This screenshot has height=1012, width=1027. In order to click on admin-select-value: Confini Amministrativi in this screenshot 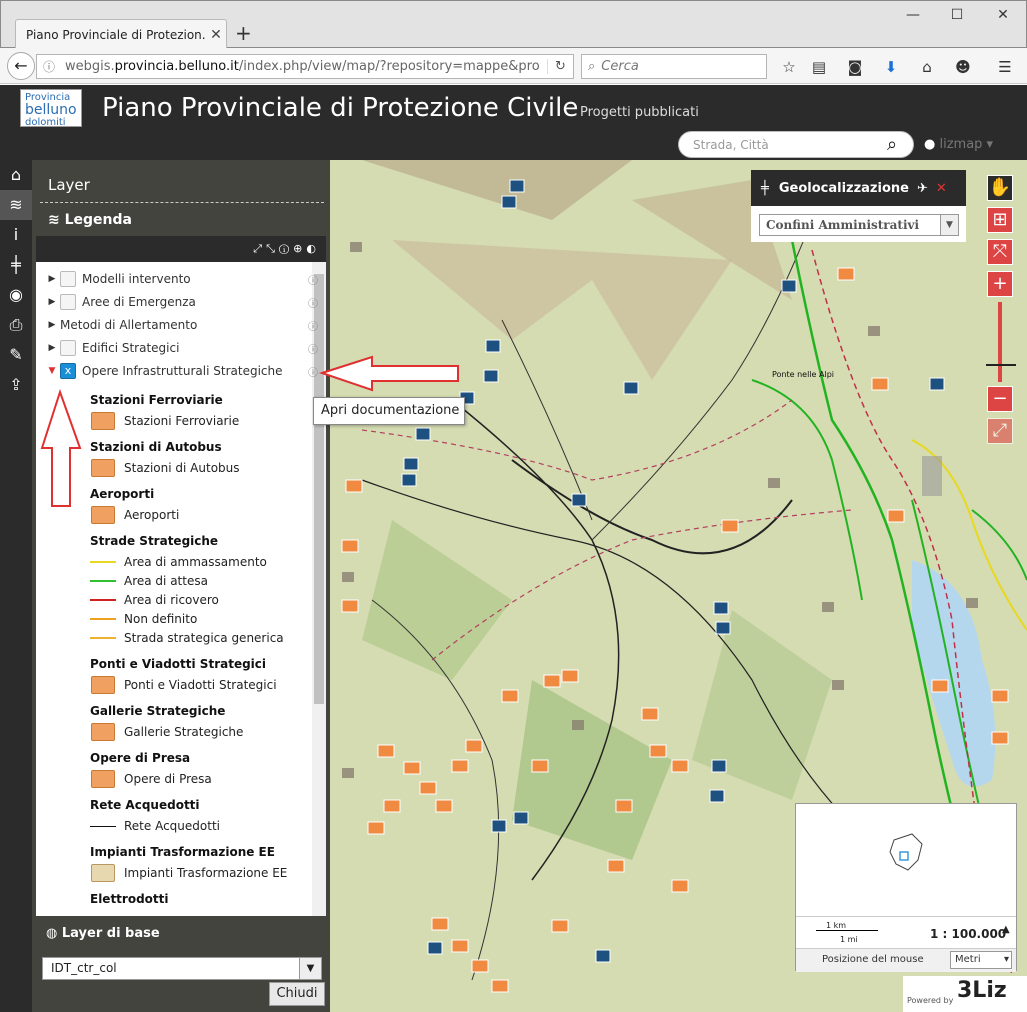, I will do `click(843, 225)`.